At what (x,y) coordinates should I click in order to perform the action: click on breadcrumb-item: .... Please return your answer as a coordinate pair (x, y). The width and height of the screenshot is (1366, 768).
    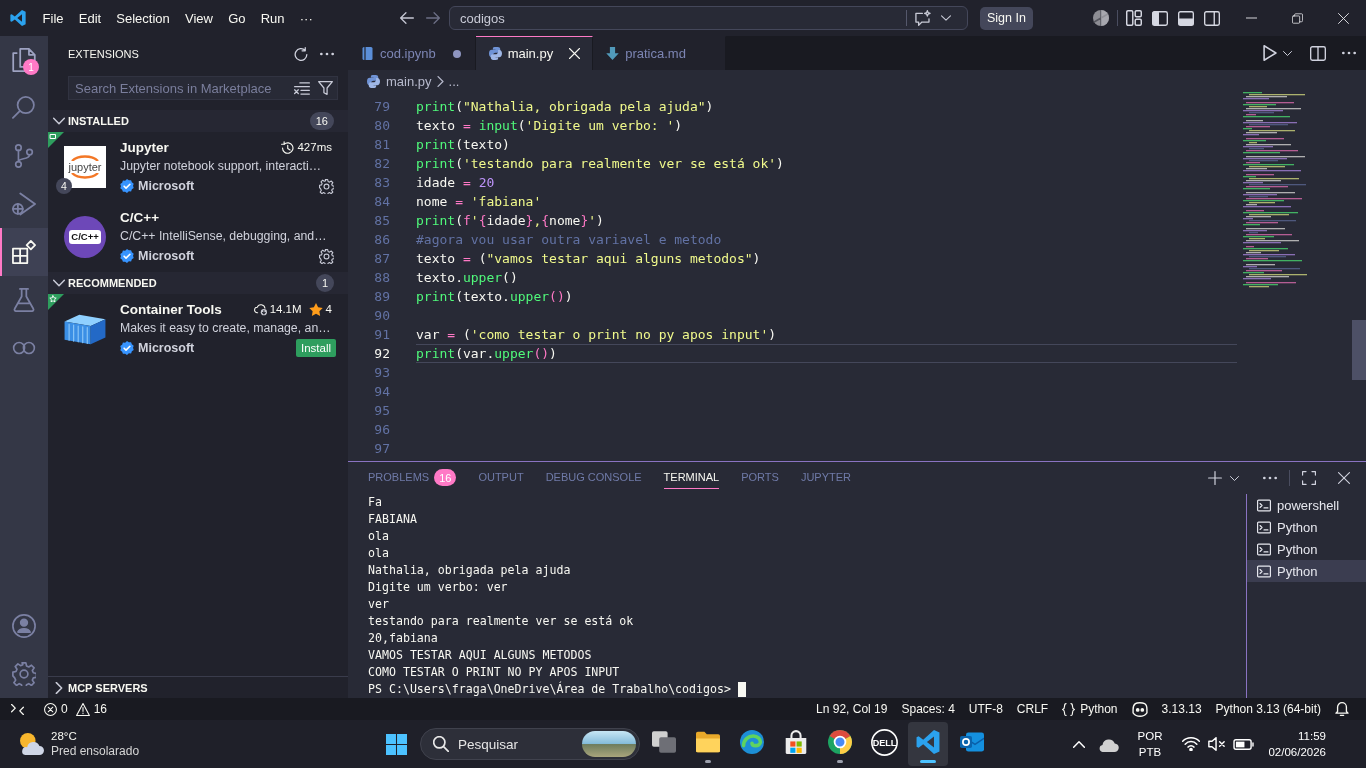
    Looking at the image, I should click on (454, 81).